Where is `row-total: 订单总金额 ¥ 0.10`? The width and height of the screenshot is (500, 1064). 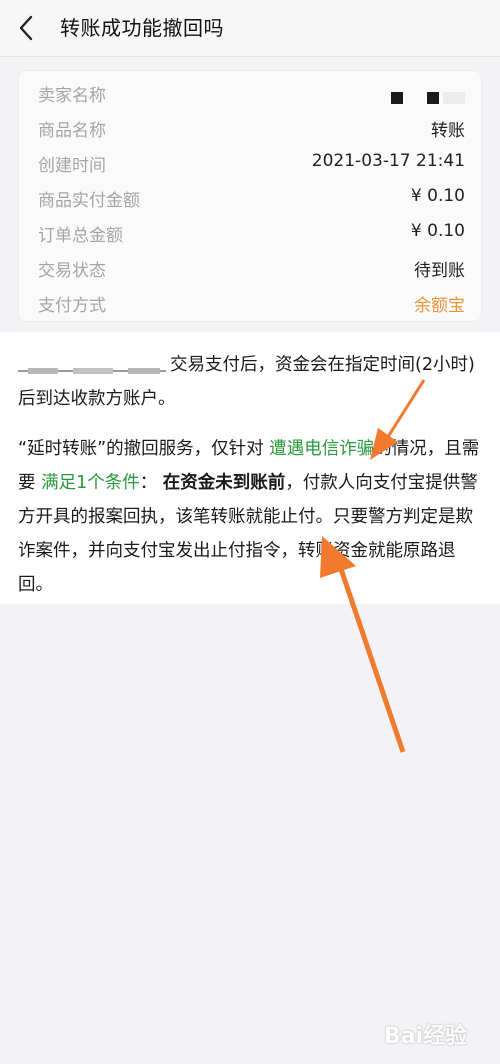
row-total: 订单总金额 ¥ 0.10 is located at coordinates (251, 232).